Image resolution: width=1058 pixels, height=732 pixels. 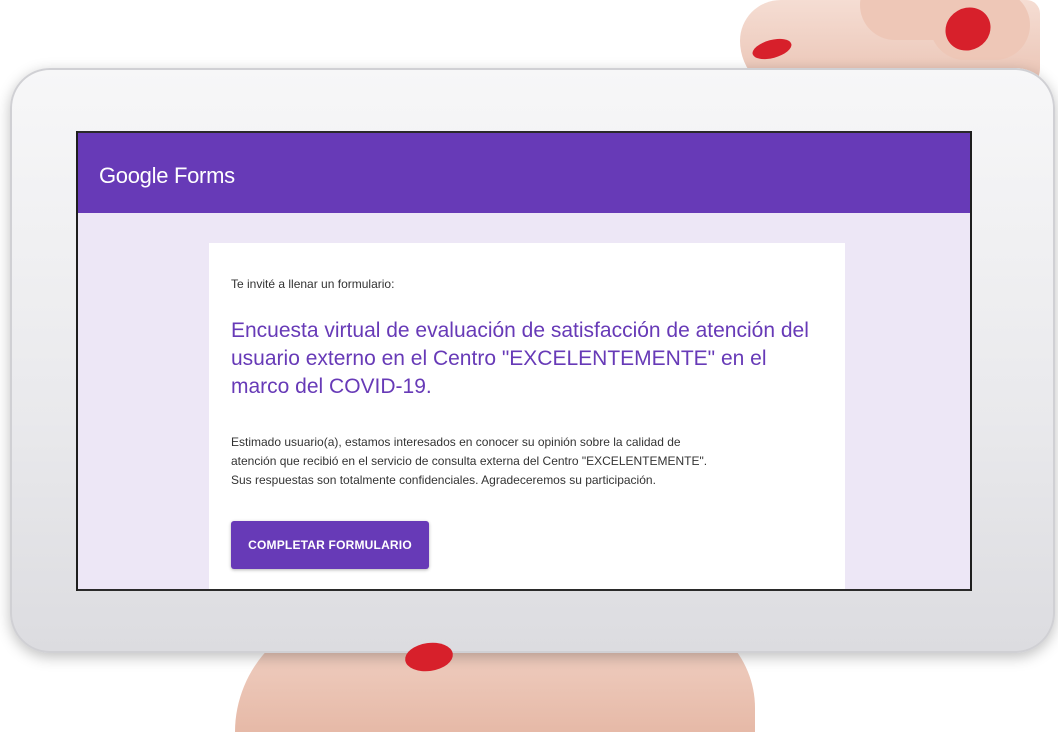 I want to click on complete-form-button: COMPLETAR FORMULARIO, so click(x=330, y=545).